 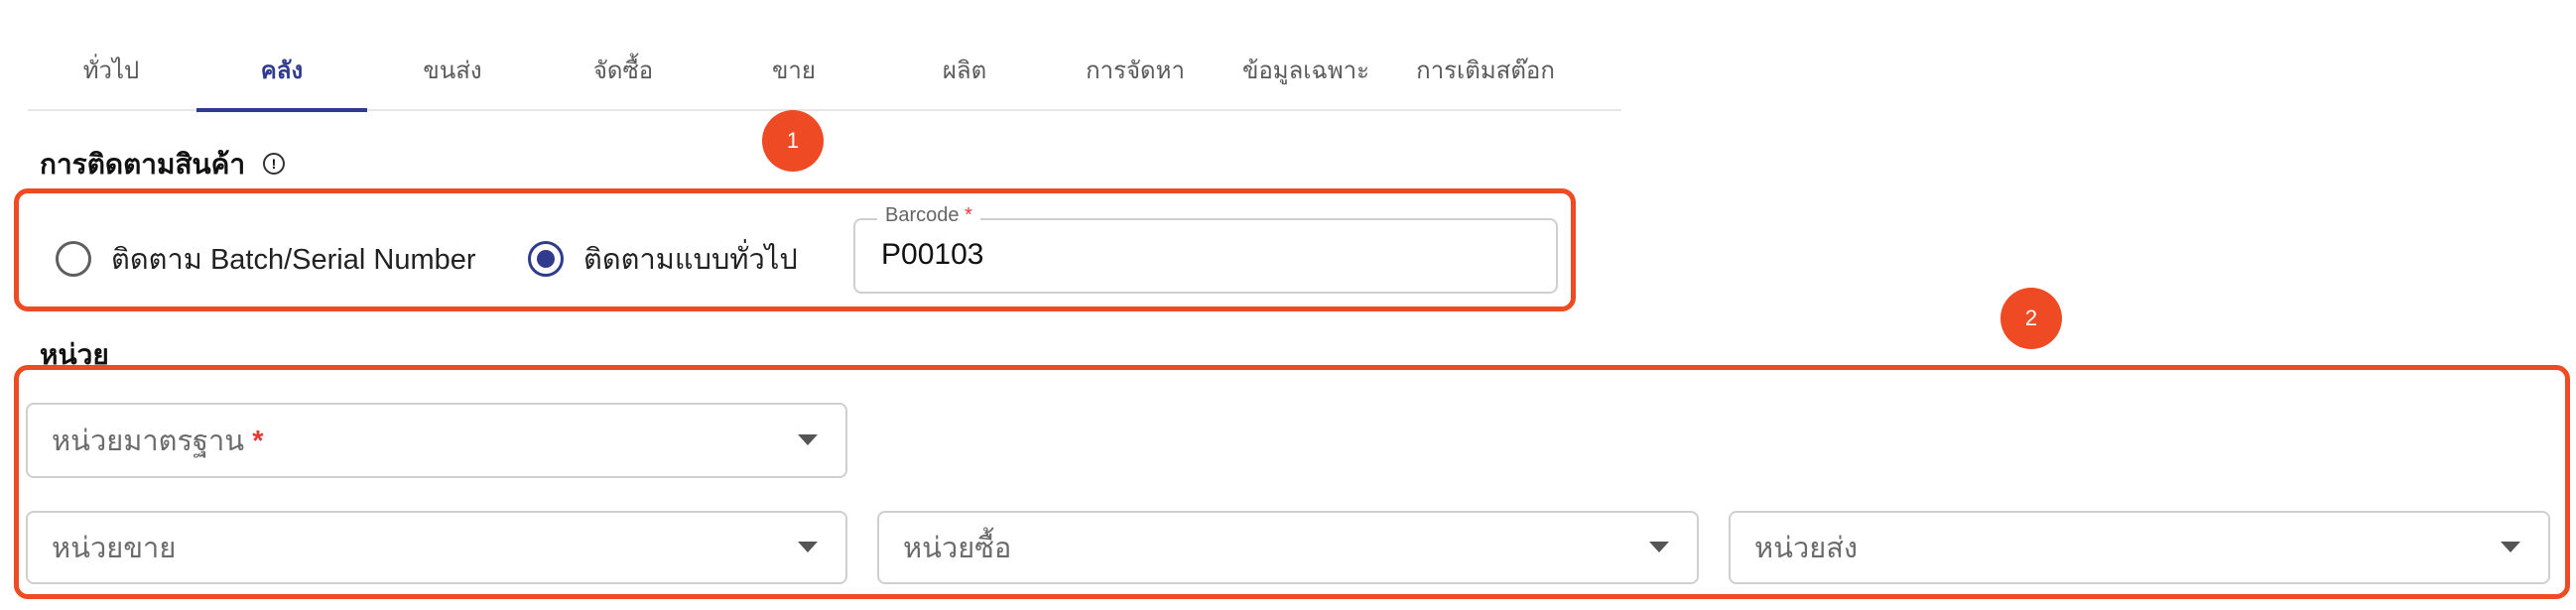 I want to click on radio-batch-serial: ติดตาม Batch/Serial Number, so click(x=266, y=259).